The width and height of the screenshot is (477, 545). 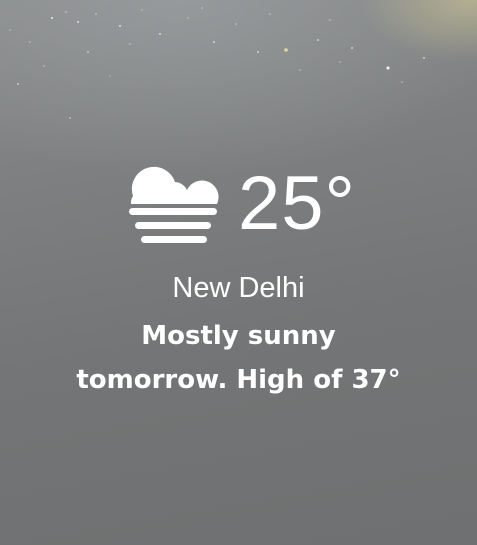 I want to click on fog-icon, so click(x=174, y=204).